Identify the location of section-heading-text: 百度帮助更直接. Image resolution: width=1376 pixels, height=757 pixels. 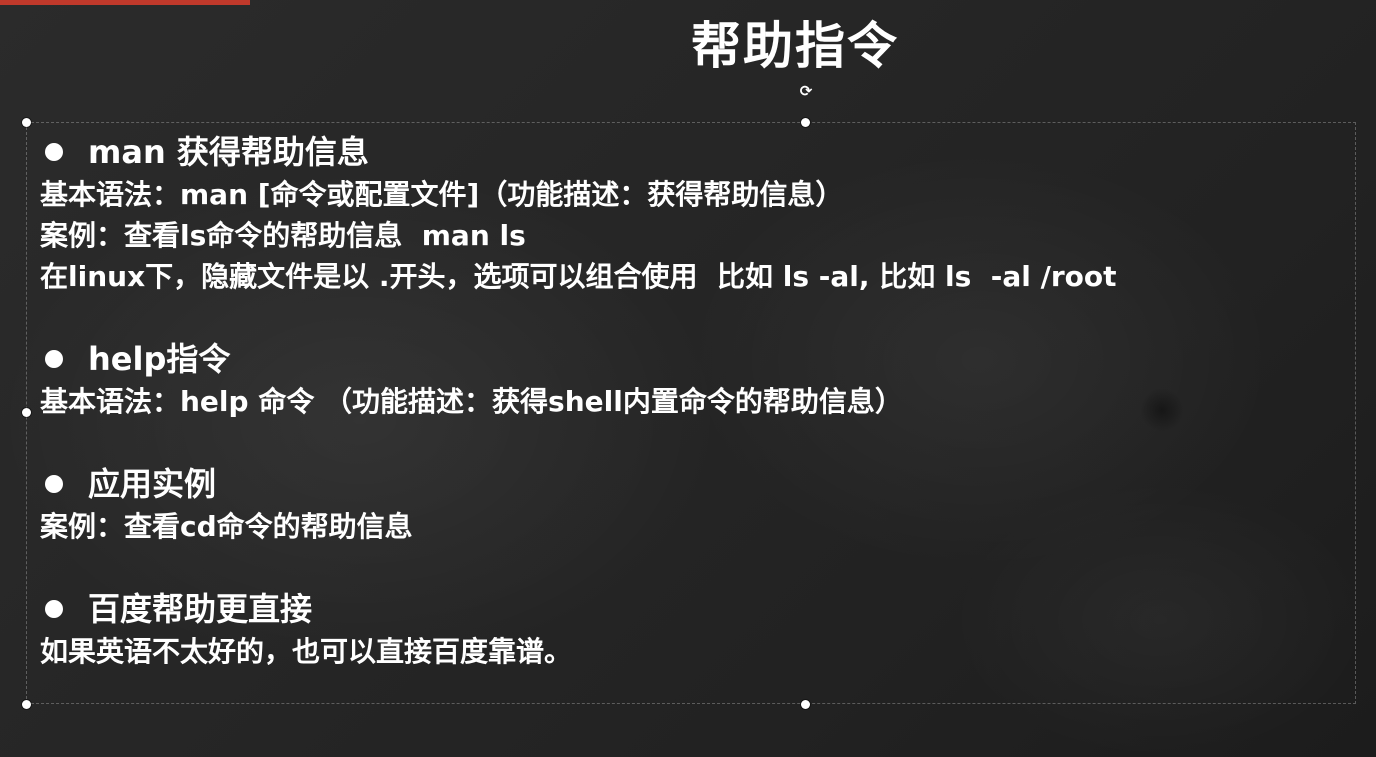
(200, 609).